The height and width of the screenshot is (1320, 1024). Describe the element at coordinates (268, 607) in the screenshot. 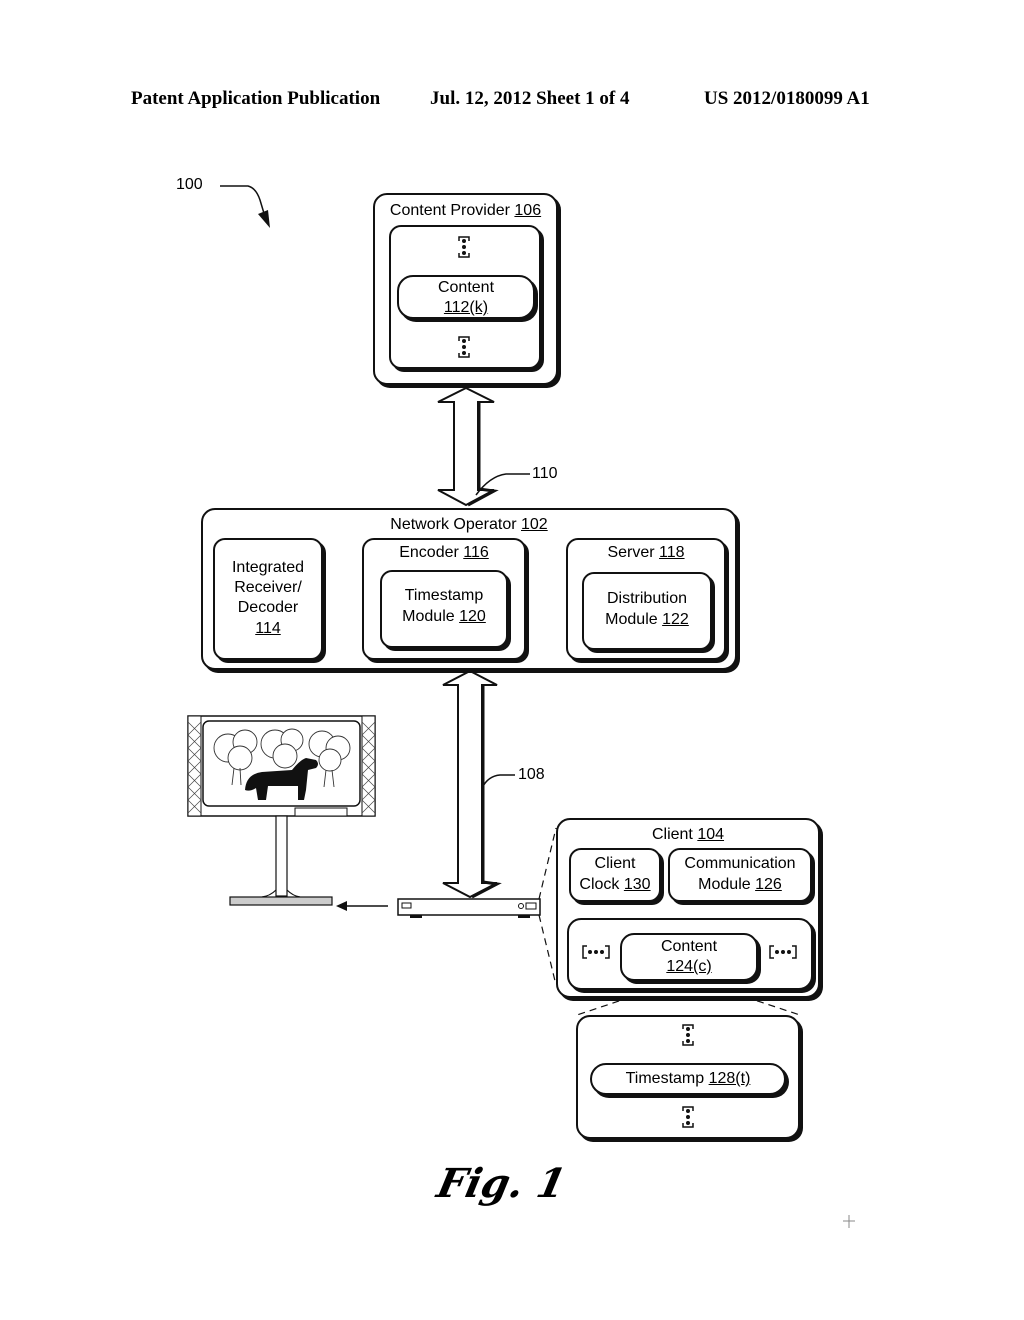

I see `ird-line3: Decoder` at that location.